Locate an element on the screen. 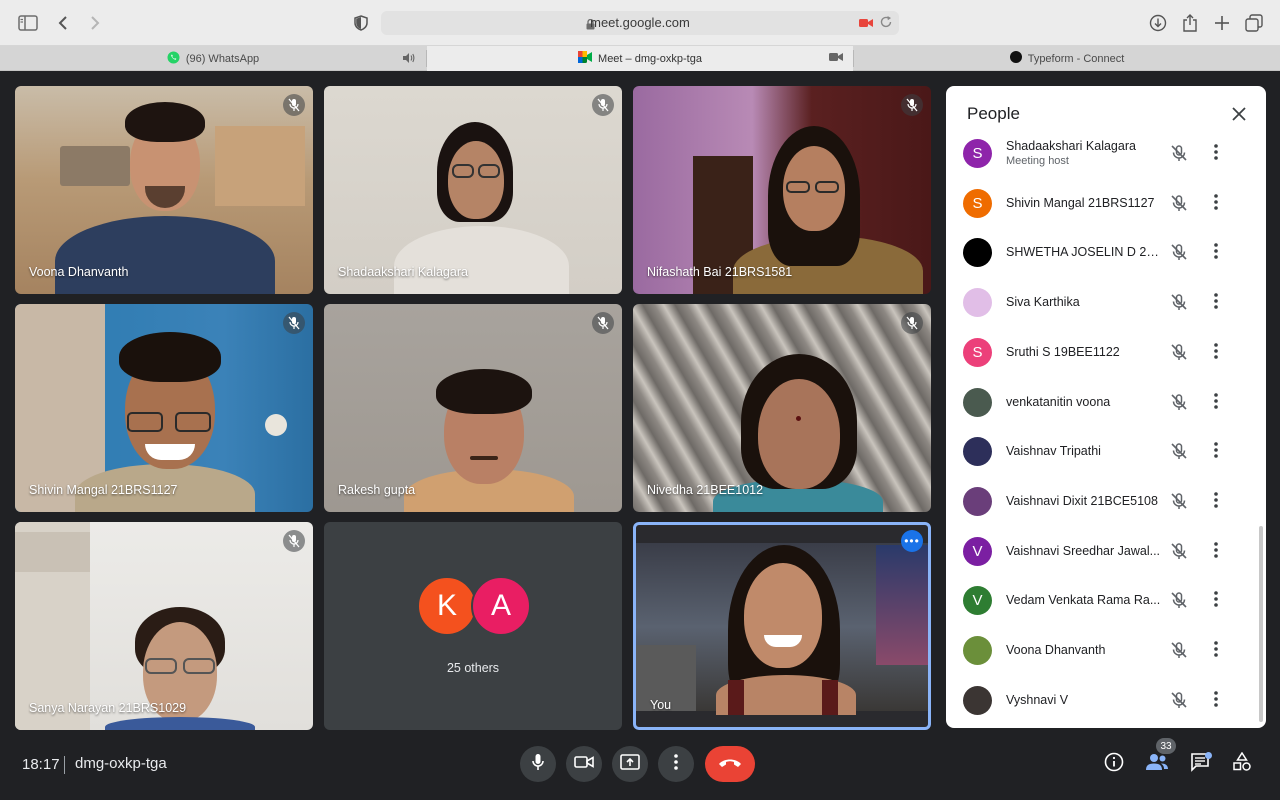 The height and width of the screenshot is (800, 1280). people-button is located at coordinates (1157, 764).